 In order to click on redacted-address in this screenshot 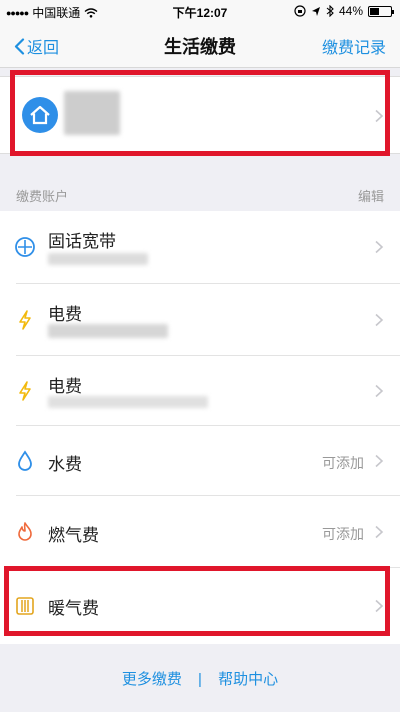, I will do `click(92, 113)`.